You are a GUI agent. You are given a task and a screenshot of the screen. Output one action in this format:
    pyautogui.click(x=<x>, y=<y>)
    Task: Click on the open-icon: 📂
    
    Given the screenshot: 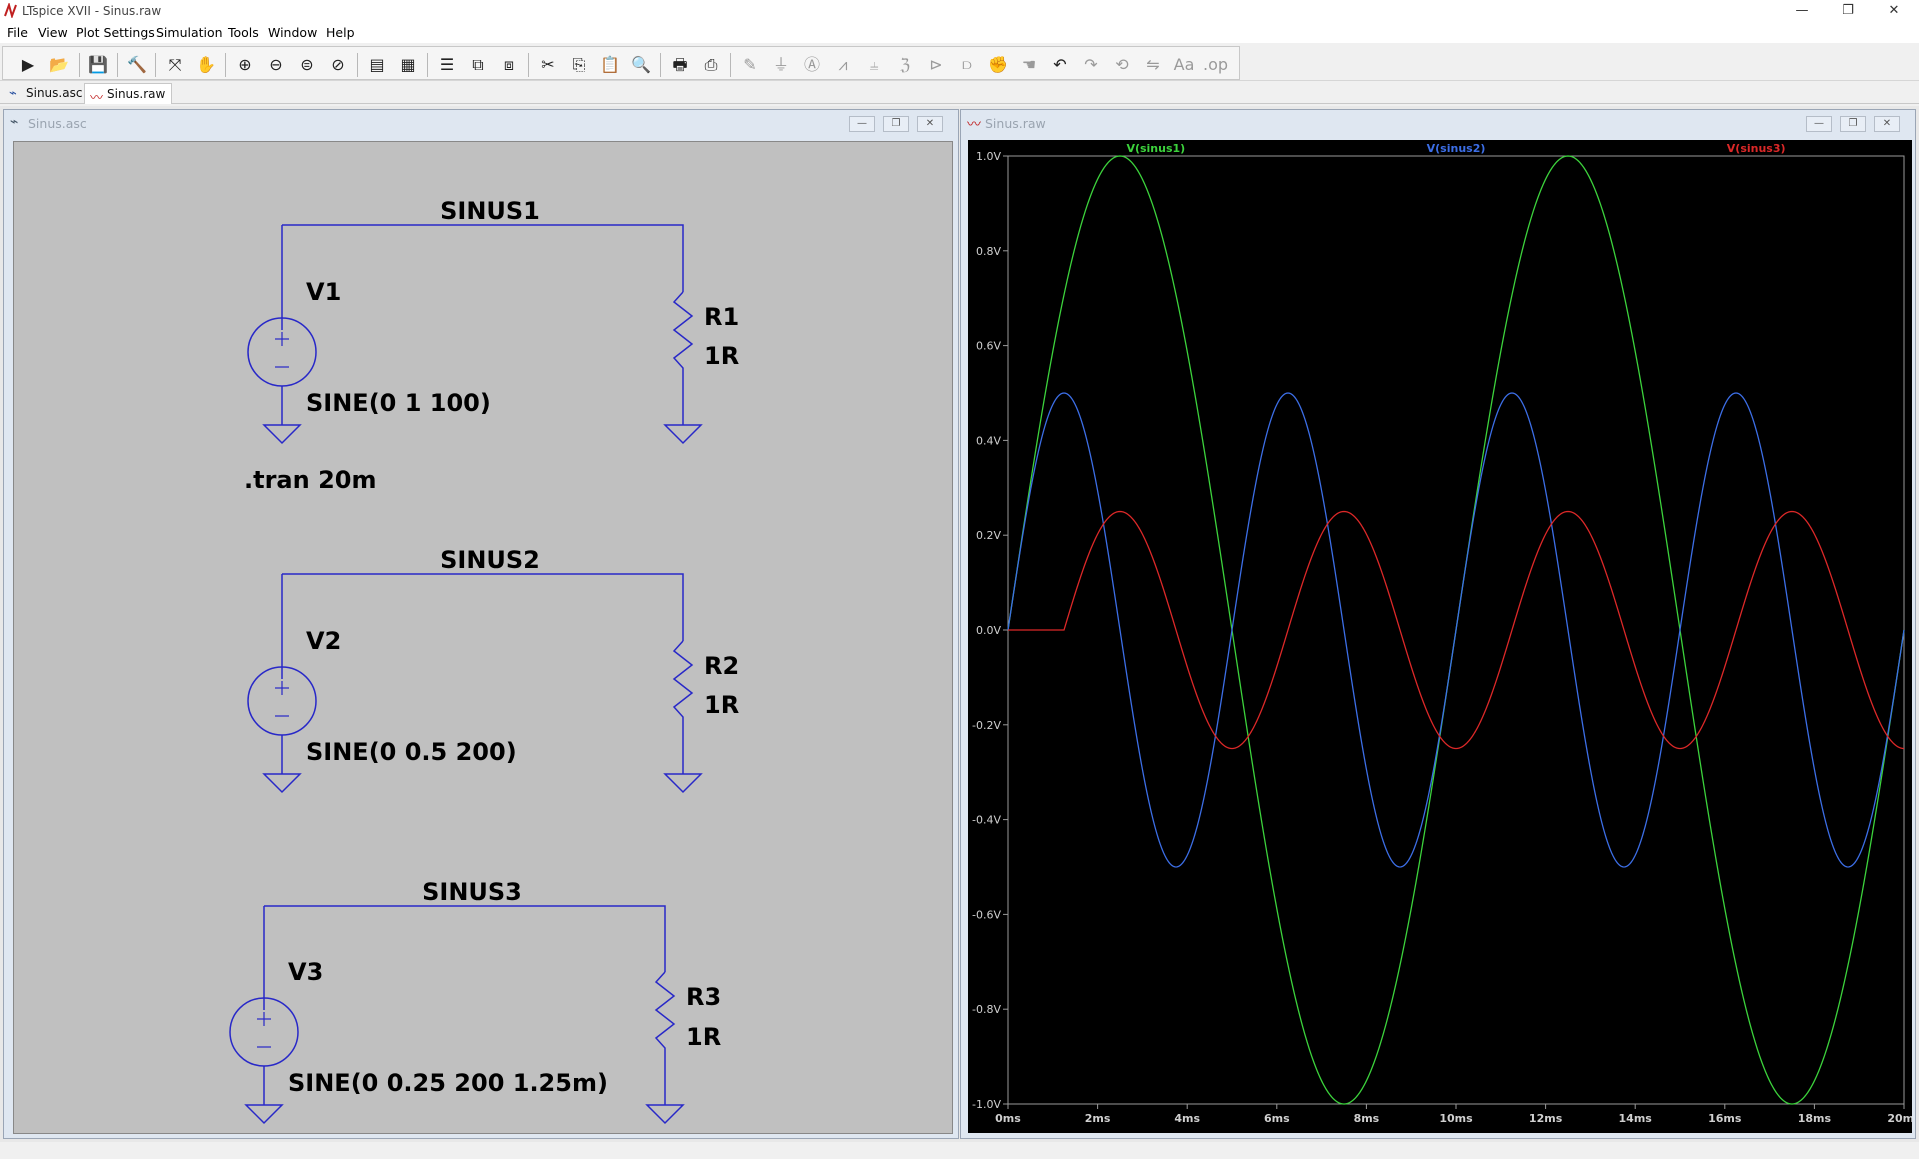 What is the action you would take?
    pyautogui.click(x=59, y=65)
    